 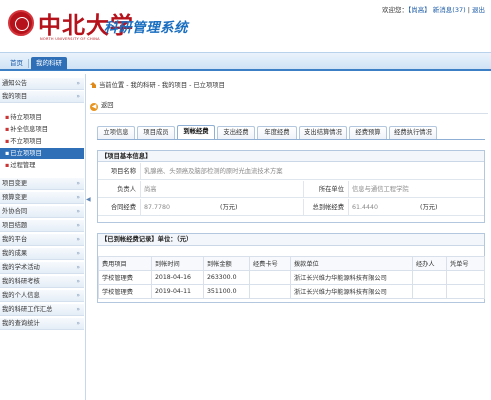 I want to click on sidebar-item-label: 待立项项目, so click(x=26, y=117).